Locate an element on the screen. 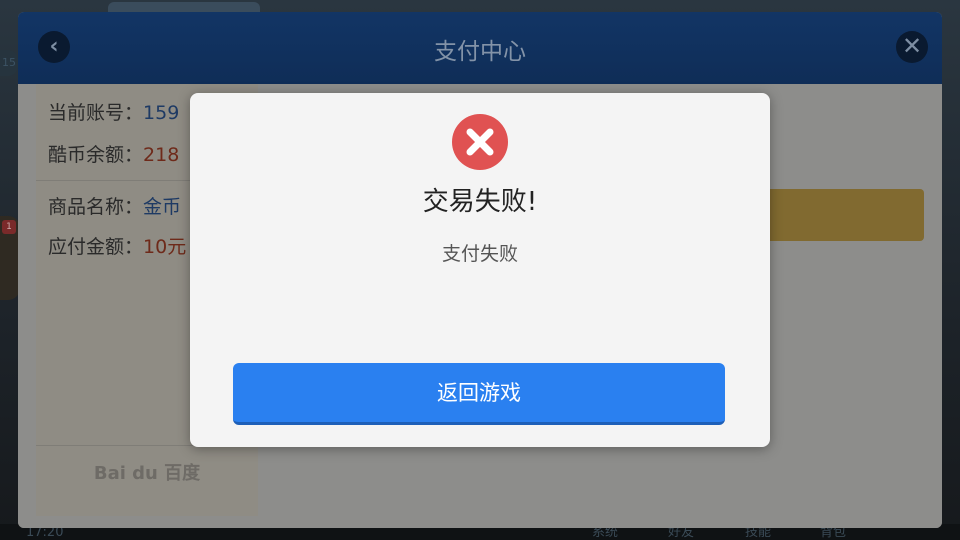 Image resolution: width=960 pixels, height=540 pixels. dialog-title: 交易失败! is located at coordinates (480, 202).